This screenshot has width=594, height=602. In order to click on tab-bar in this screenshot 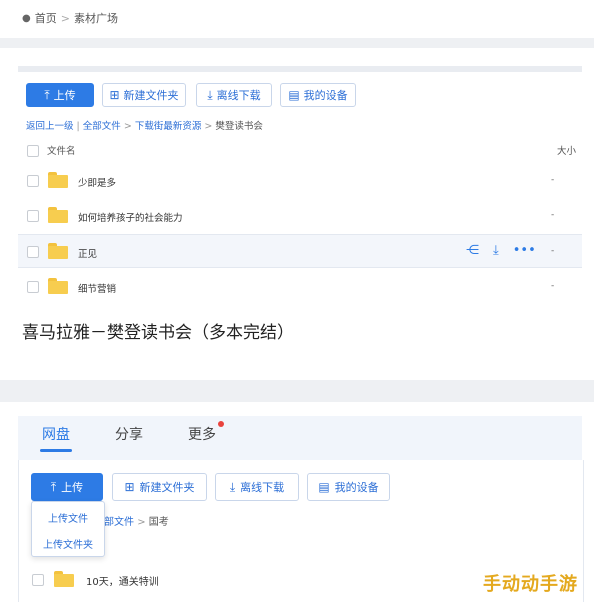, I will do `click(300, 438)`.